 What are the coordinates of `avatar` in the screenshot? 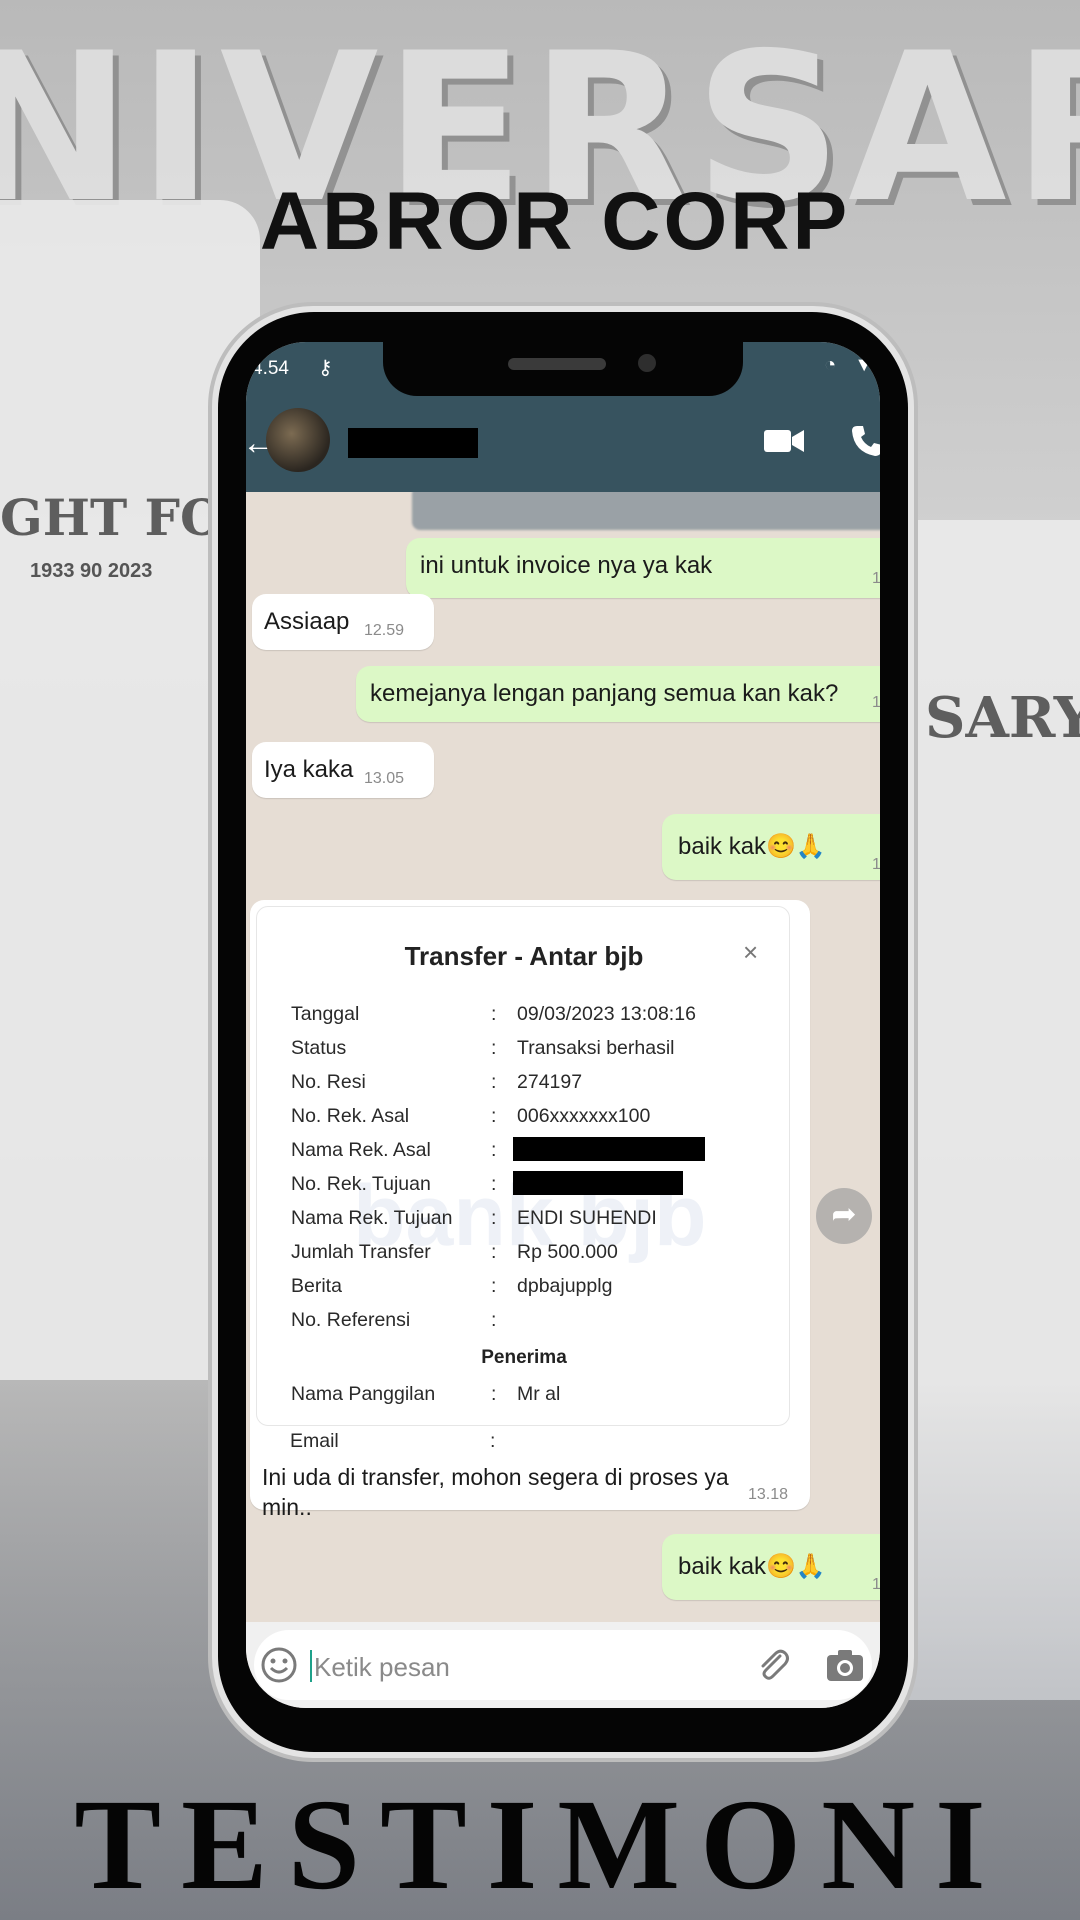 It's located at (298, 440).